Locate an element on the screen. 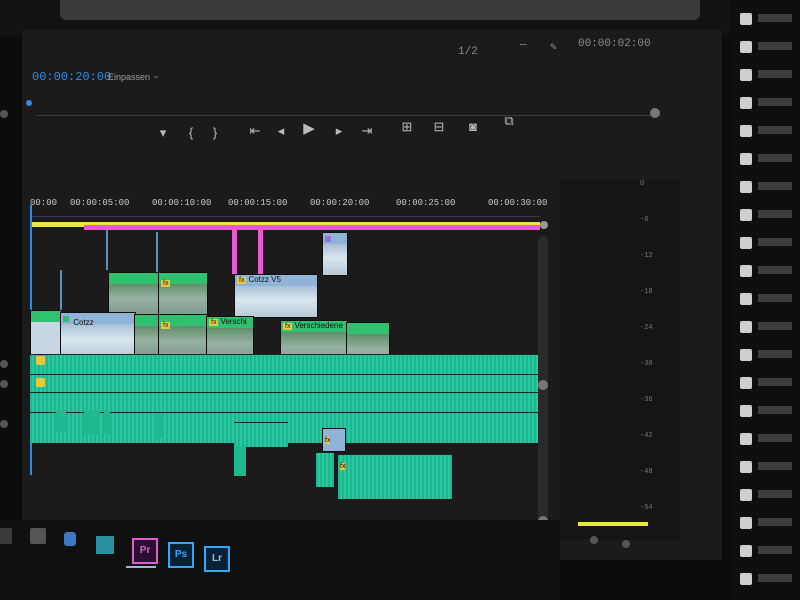  file-explorer-icon is located at coordinates (38, 536).